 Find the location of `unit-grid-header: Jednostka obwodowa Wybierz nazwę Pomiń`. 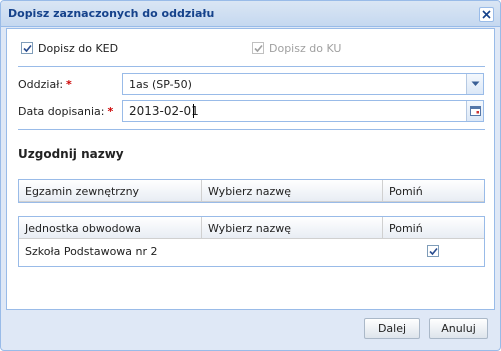

unit-grid-header: Jednostka obwodowa Wybierz nazwę Pomiń is located at coordinates (251, 228).